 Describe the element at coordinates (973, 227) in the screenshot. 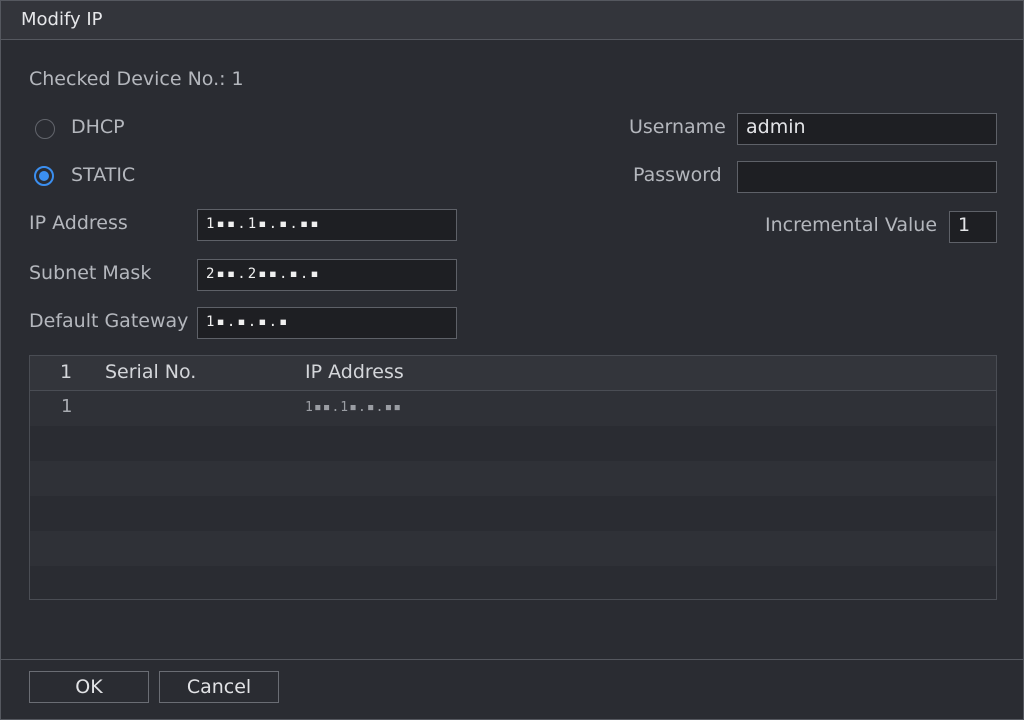

I see `incremental-value-field: 1` at that location.